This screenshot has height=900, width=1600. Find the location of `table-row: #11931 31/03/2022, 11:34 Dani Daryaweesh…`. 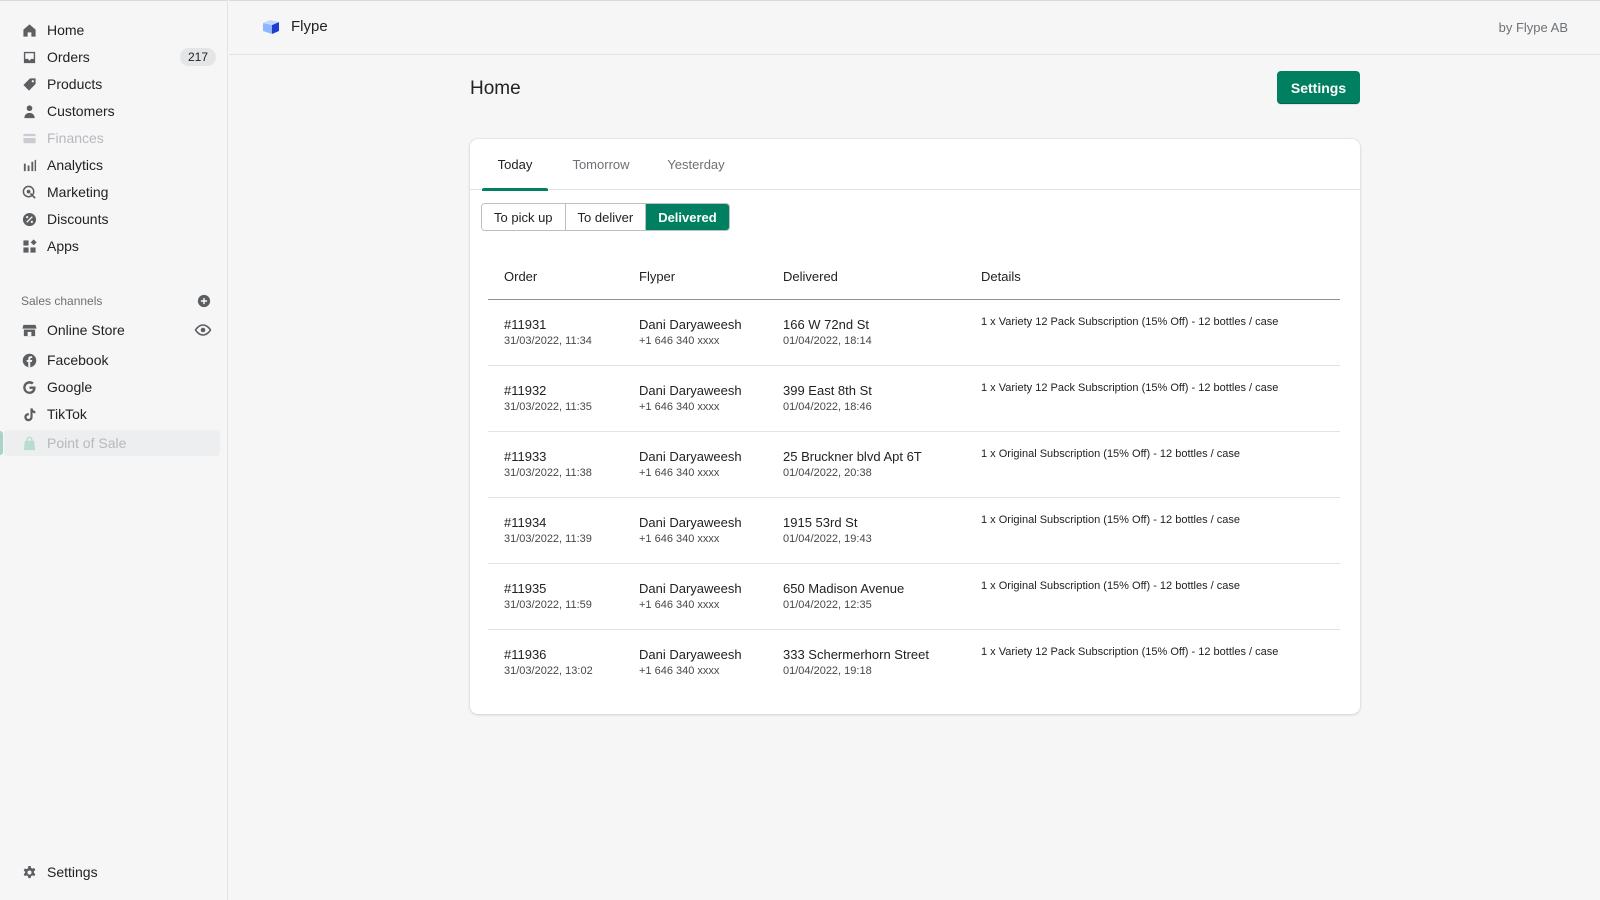

table-row: #11931 31/03/2022, 11:34 Dani Daryaweesh… is located at coordinates (914, 333).